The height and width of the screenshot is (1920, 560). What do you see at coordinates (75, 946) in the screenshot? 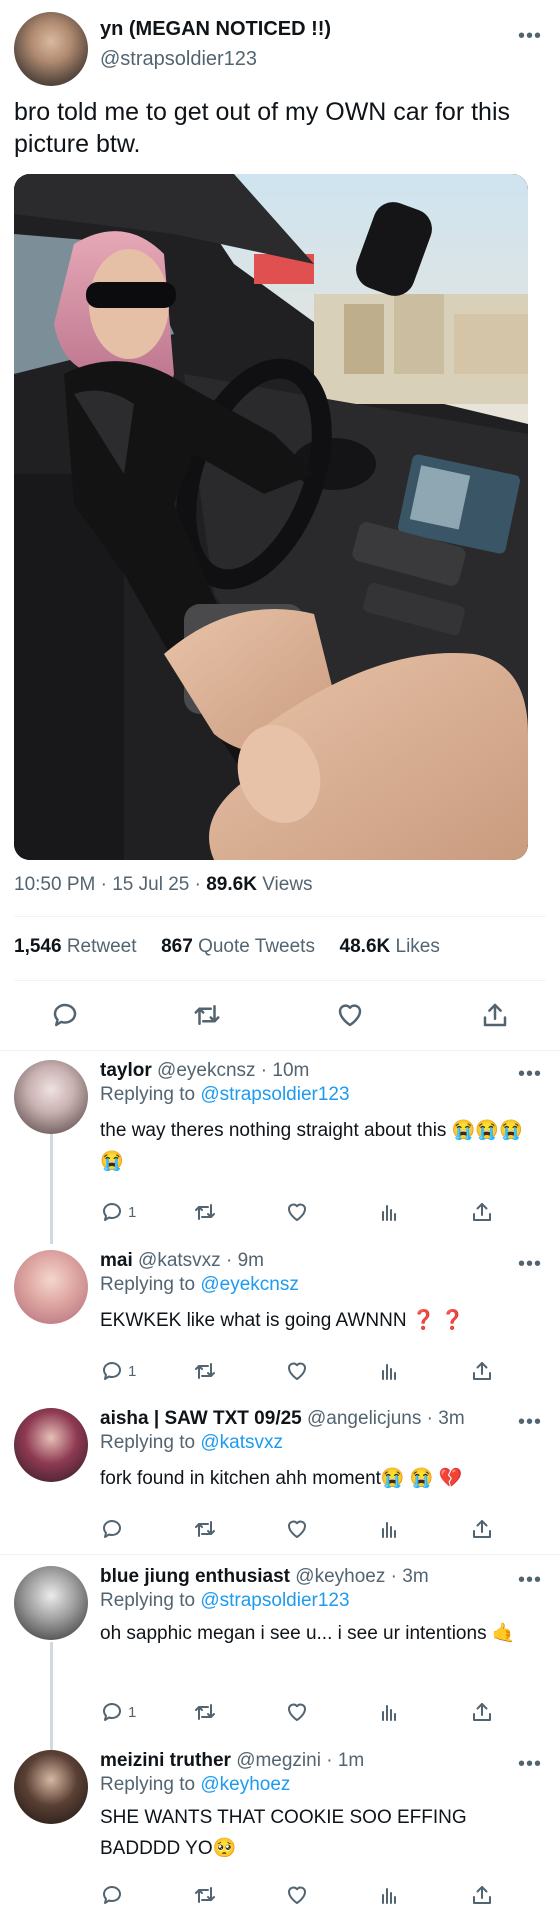
I see `retweets-stat: 1,546 Retweet` at bounding box center [75, 946].